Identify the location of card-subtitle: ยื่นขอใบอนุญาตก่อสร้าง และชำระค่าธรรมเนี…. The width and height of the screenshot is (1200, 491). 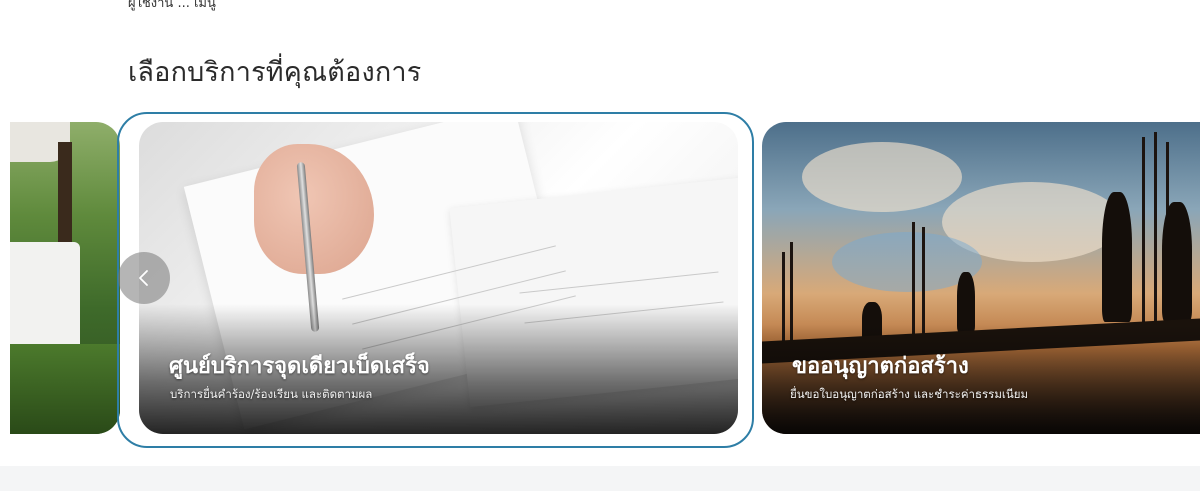
(909, 394).